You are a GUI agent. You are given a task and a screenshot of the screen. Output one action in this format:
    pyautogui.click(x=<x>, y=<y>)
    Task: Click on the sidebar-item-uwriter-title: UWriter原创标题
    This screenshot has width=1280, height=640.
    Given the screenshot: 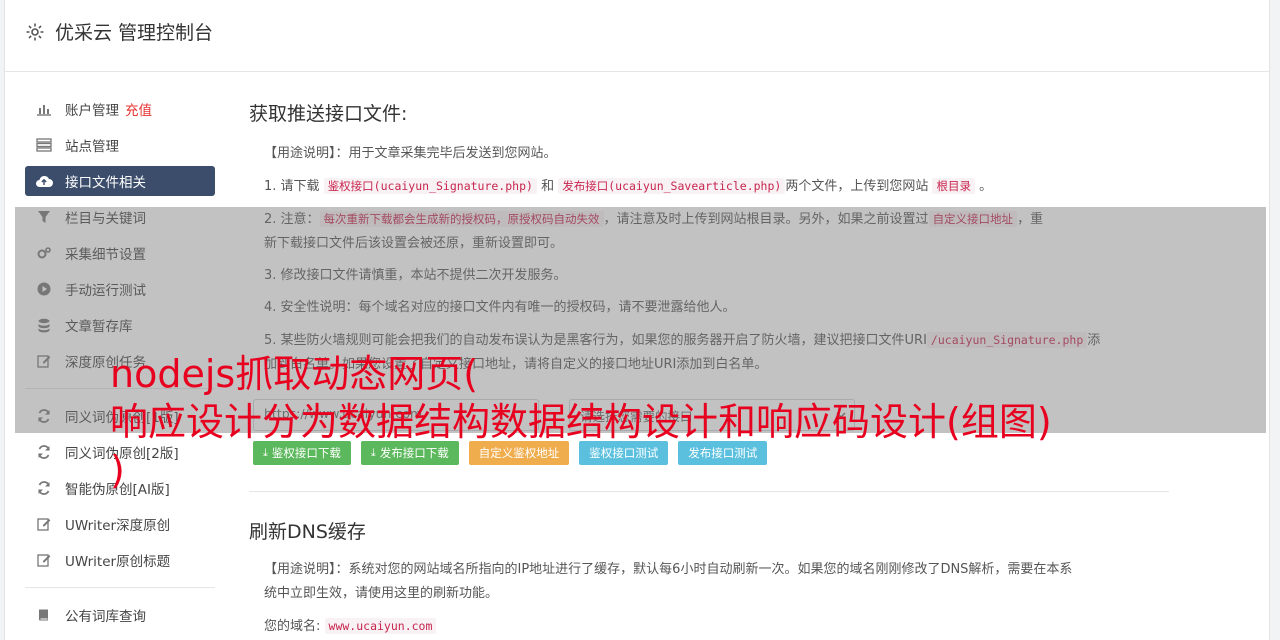 What is the action you would take?
    pyautogui.click(x=120, y=560)
    